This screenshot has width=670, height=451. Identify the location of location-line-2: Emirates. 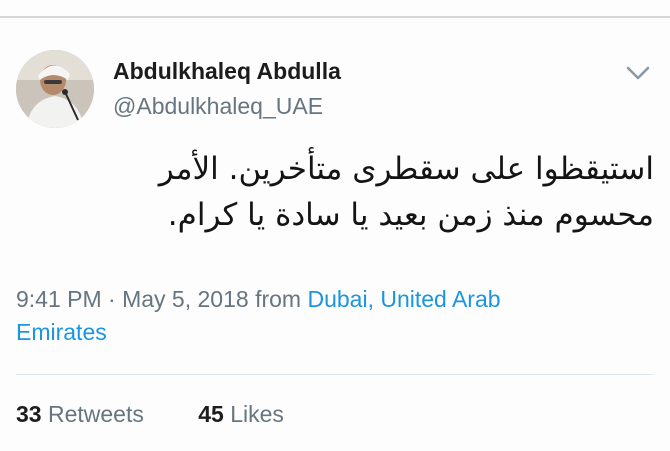
(61, 332).